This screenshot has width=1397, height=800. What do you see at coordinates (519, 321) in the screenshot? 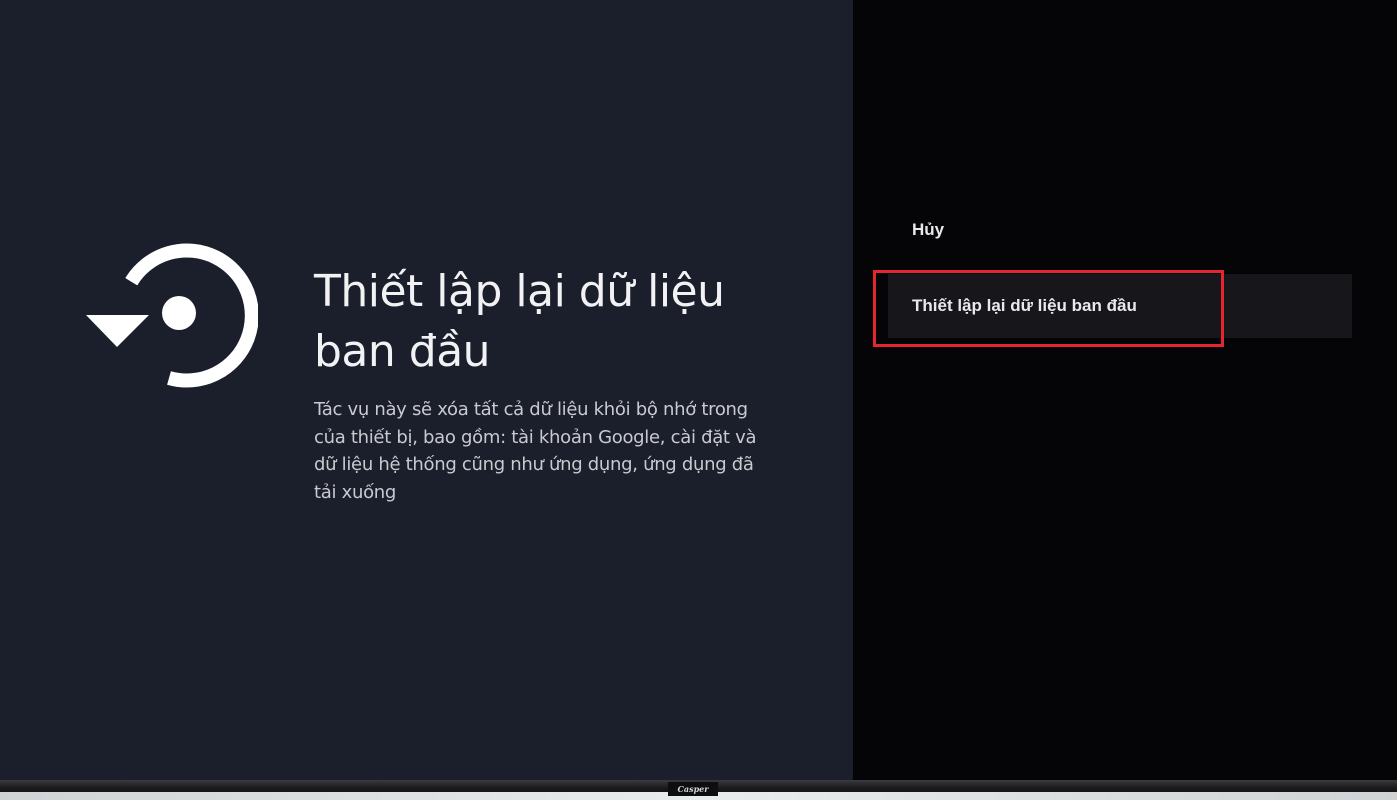
I see `page-title: Thiết lập lại dữ liệu ban đầu` at bounding box center [519, 321].